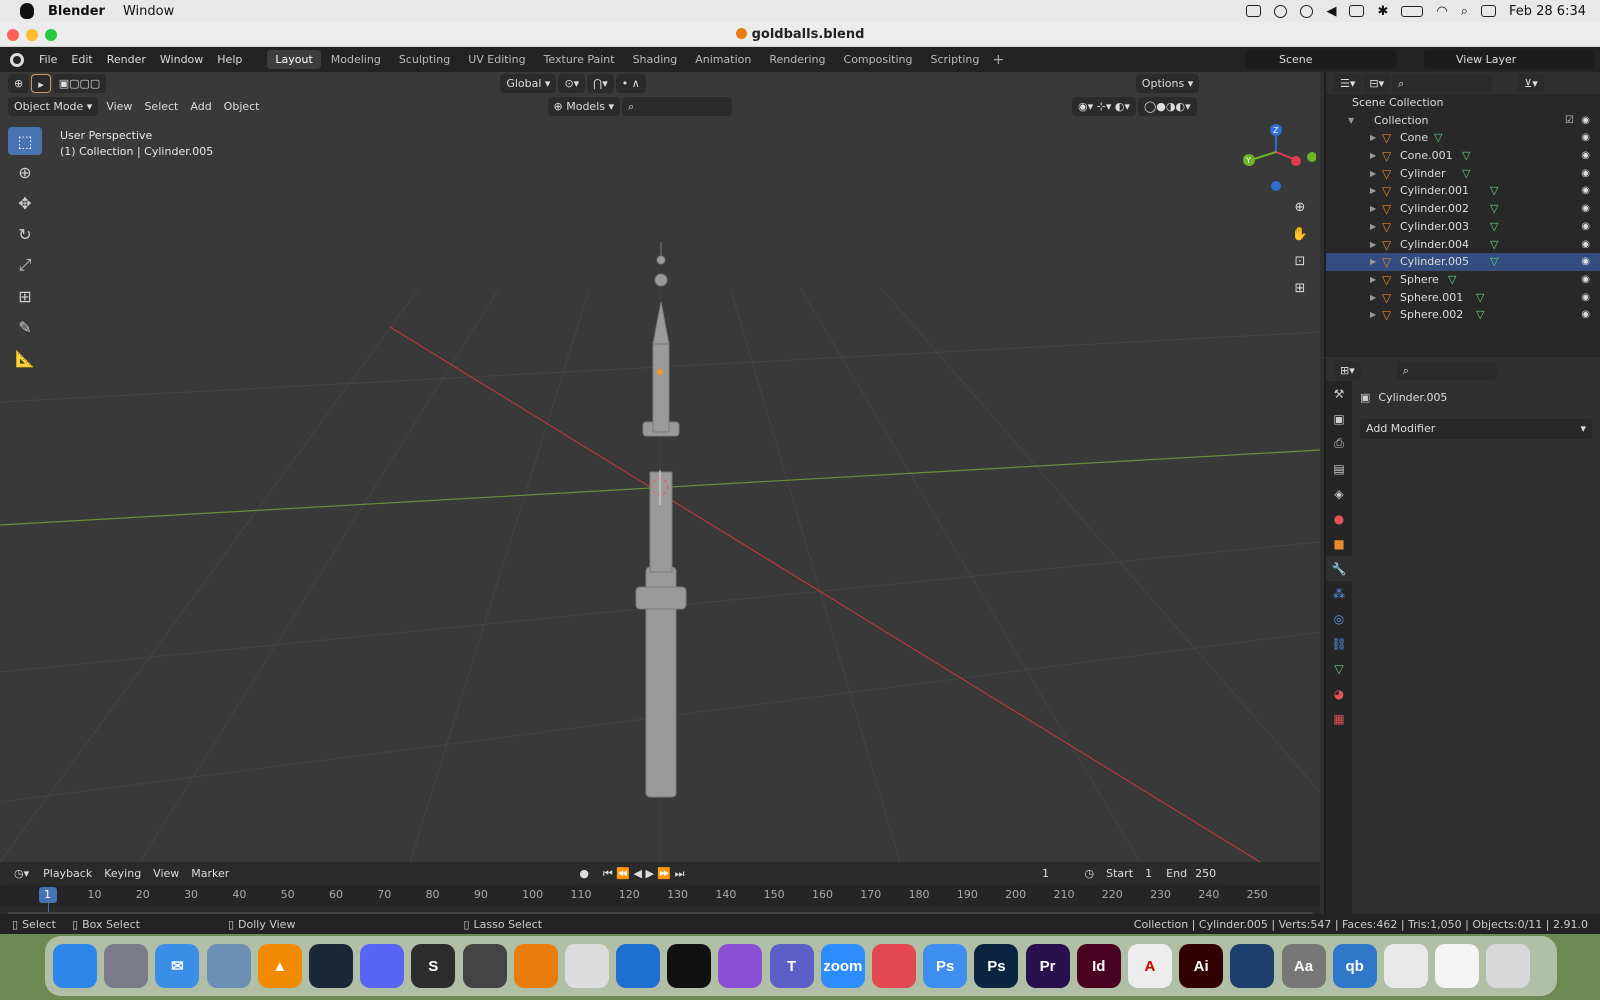 This screenshot has height=1000, width=1600. I want to click on filter-icon: ⊻▾, so click(1531, 83).